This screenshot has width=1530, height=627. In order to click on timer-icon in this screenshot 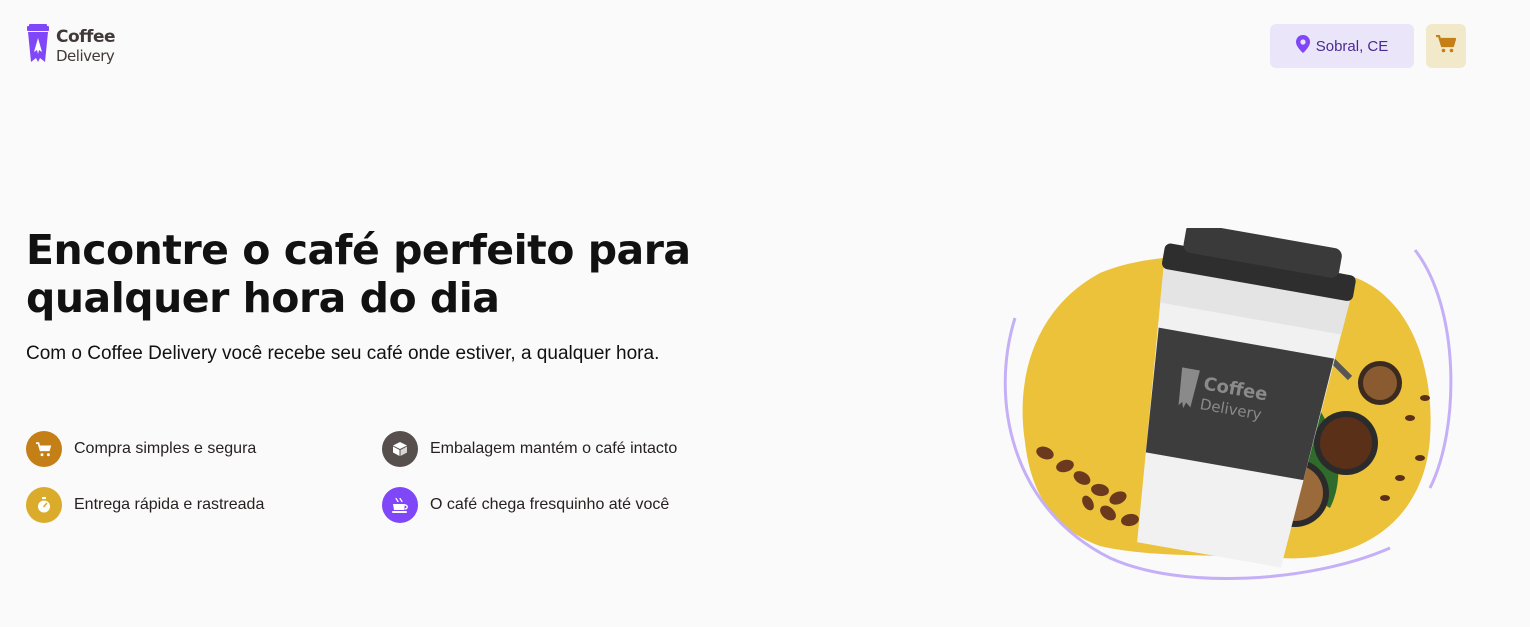, I will do `click(44, 505)`.